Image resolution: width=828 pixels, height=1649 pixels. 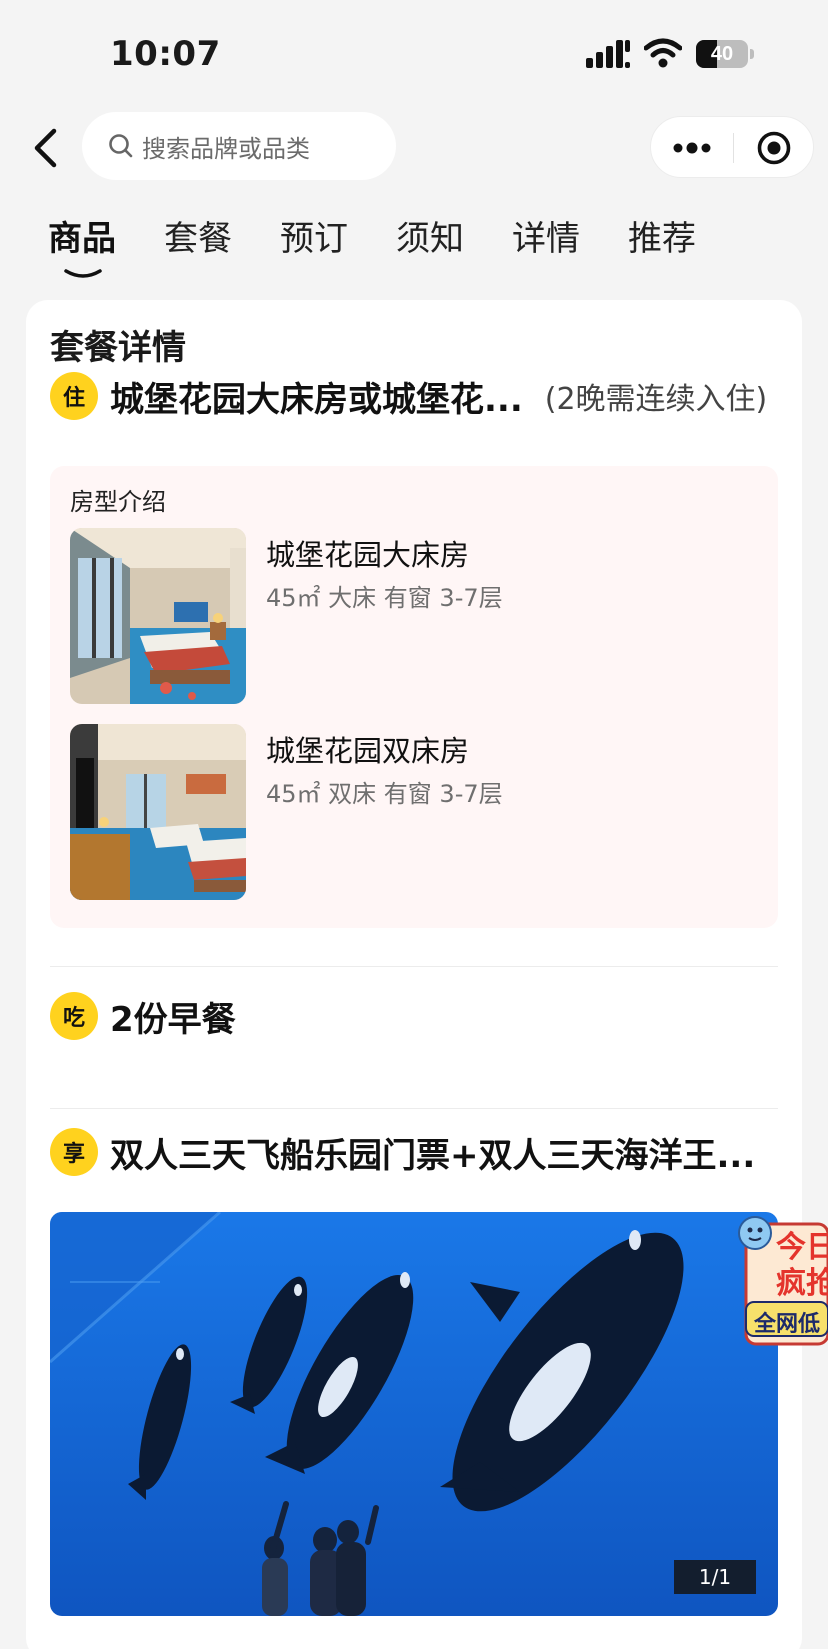 I want to click on stay-note: (2晚需连续入住), so click(x=656, y=399).